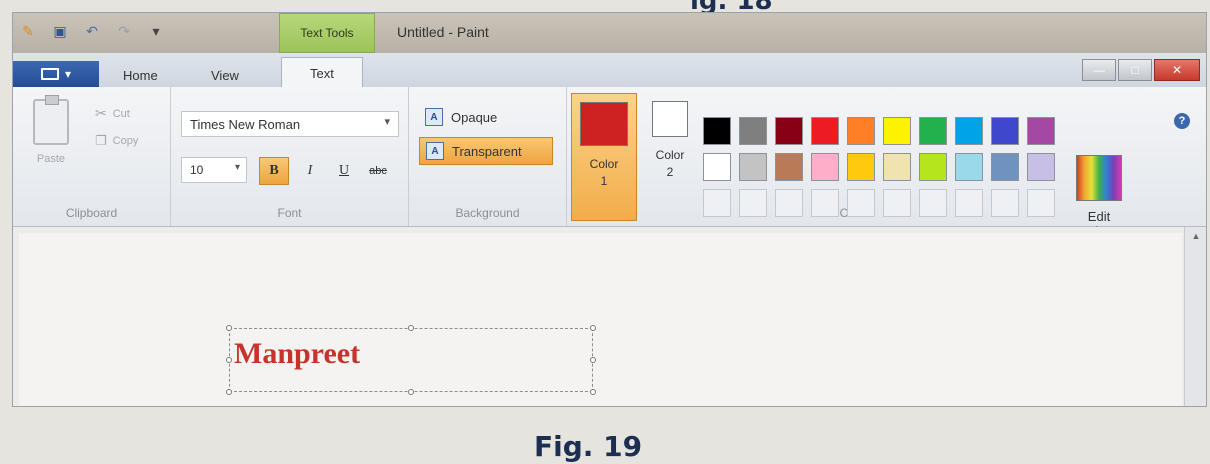 The height and width of the screenshot is (464, 1210). I want to click on paint-app-icon: ✎, so click(28, 31).